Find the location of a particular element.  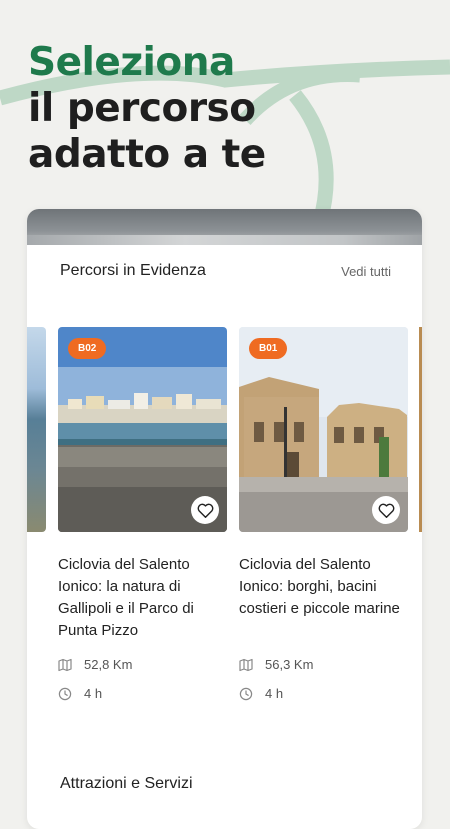

hero-image is located at coordinates (224, 227).